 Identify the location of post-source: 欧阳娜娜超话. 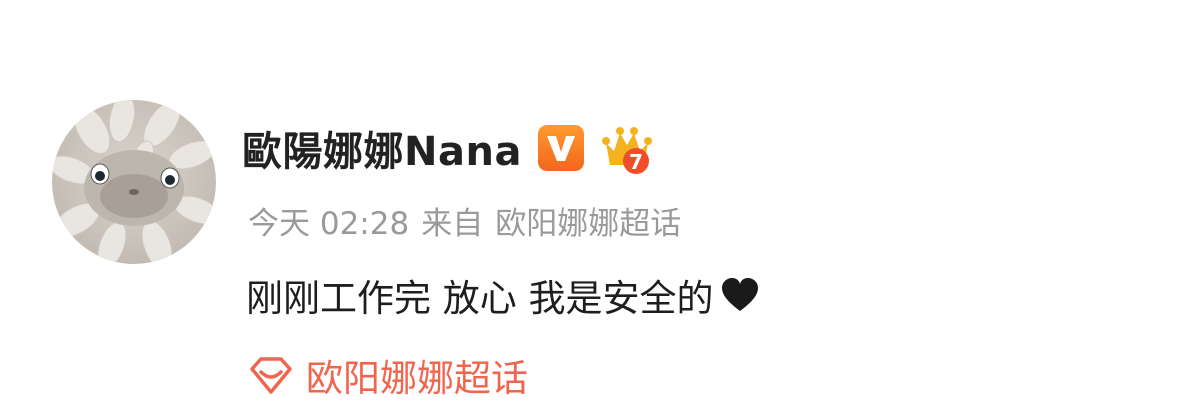
(588, 220).